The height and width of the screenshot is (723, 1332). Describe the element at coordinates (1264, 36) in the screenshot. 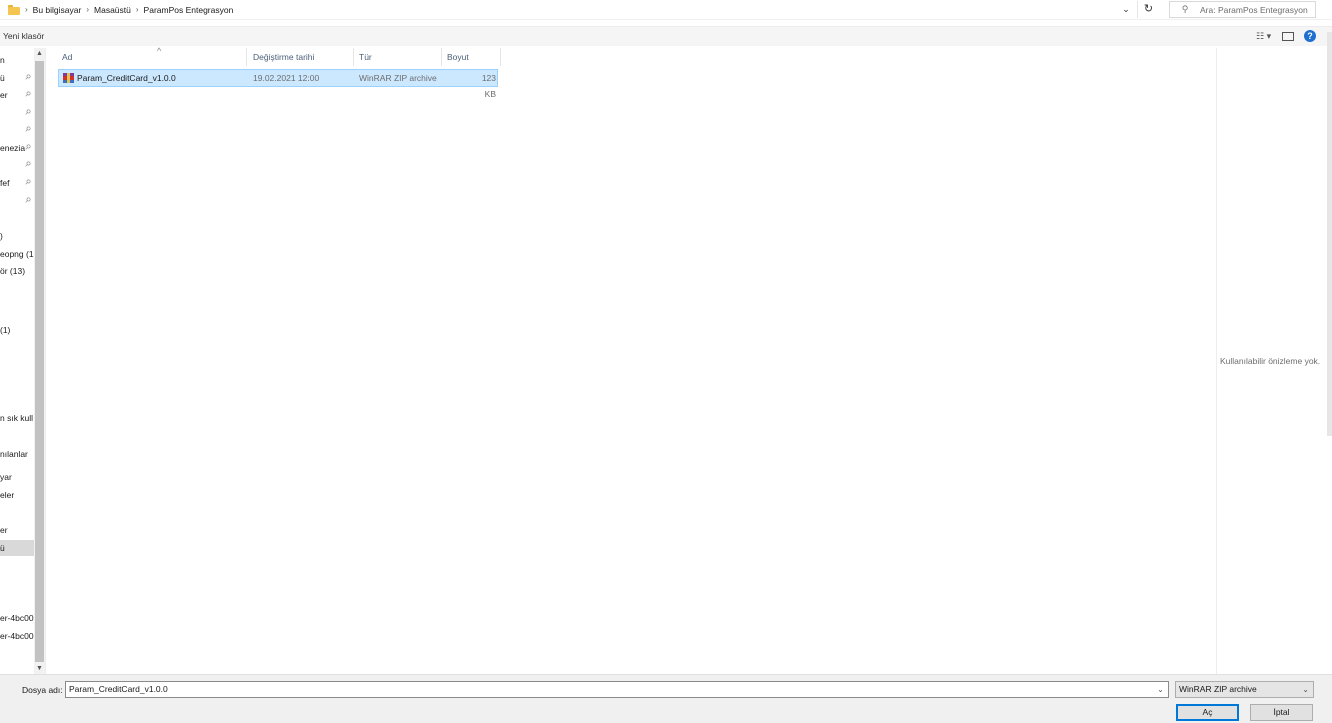

I see `view-options-icon: ☷ ▾` at that location.